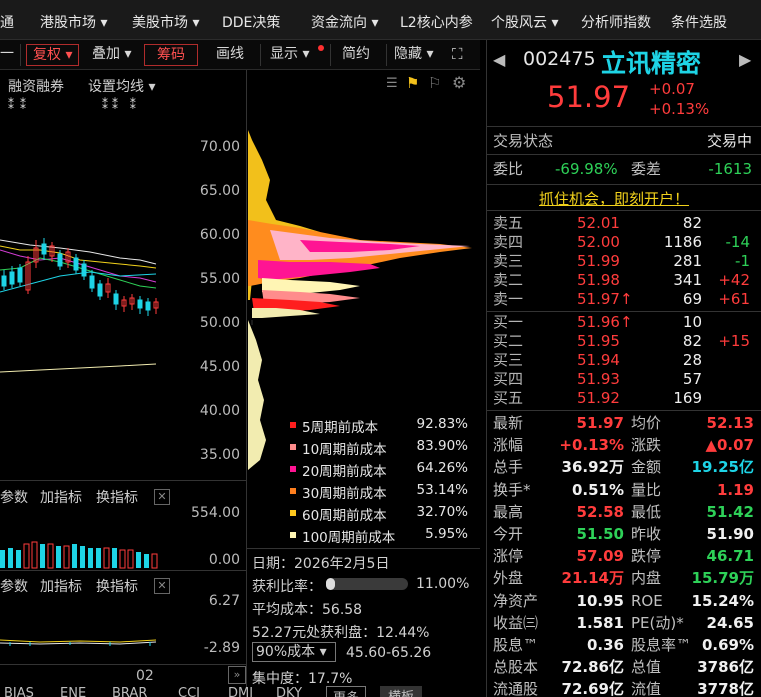  What do you see at coordinates (614, 198) in the screenshot?
I see `open-account-link: 抓住机会，即刻开户！` at bounding box center [614, 198].